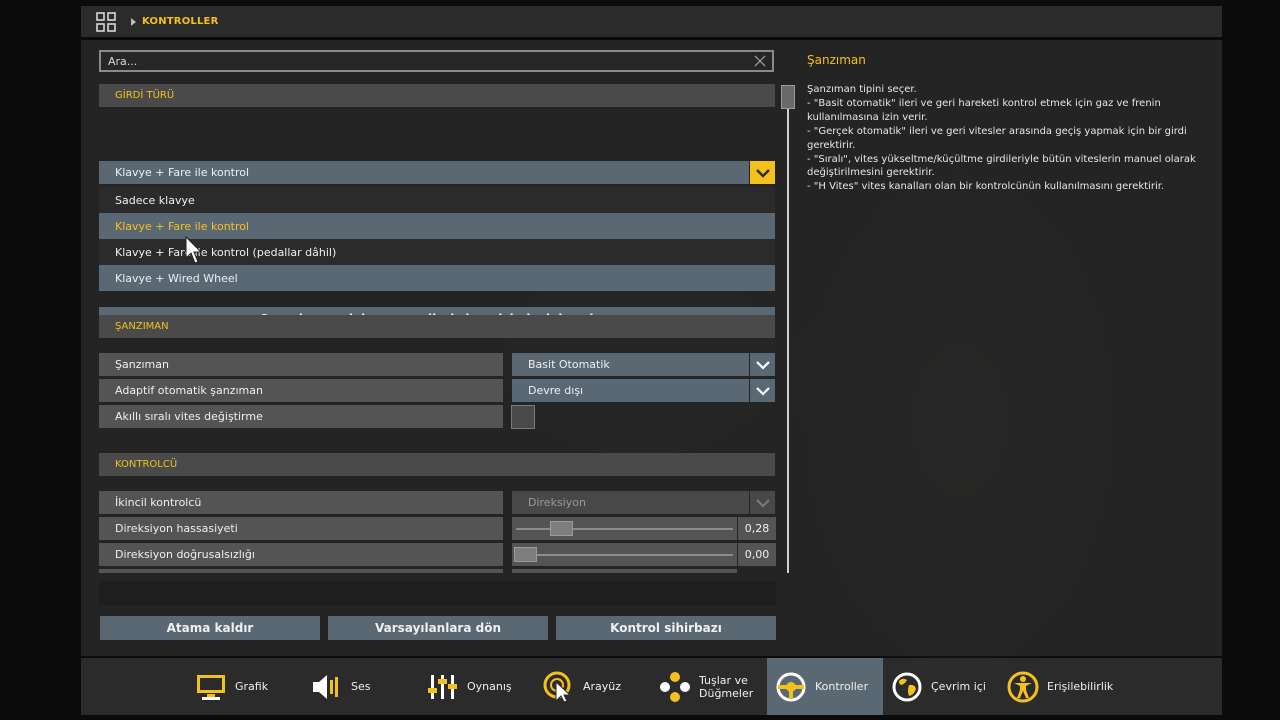  I want to click on option-keyboard-only: Sadece klavye, so click(437, 200).